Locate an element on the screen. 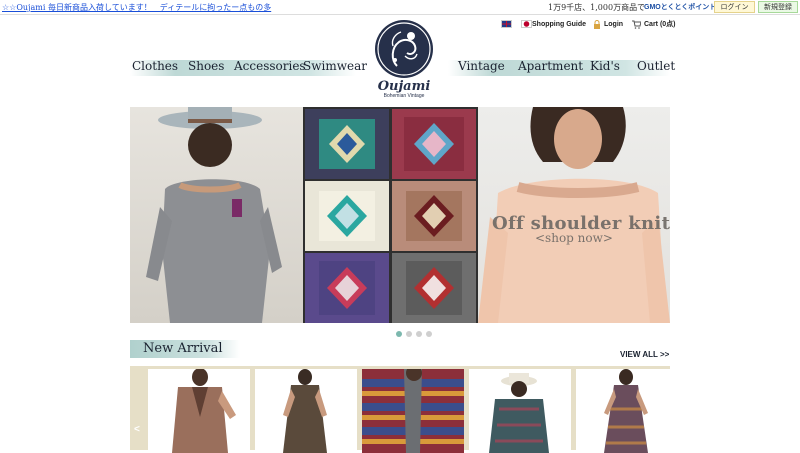  nav-outlet: Outlet is located at coordinates (656, 68).